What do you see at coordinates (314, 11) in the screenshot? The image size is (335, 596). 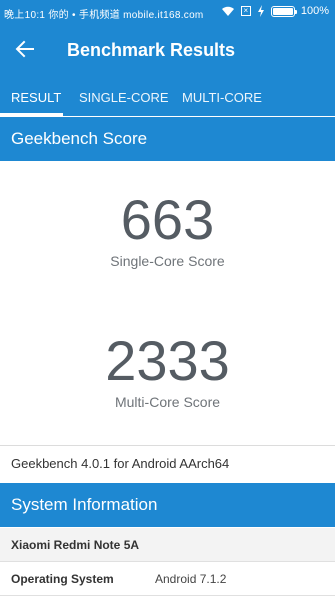 I see `battery-percent: 100%` at bounding box center [314, 11].